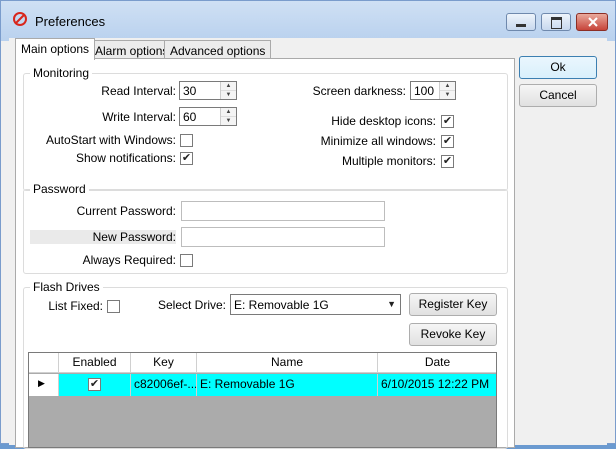  I want to click on current-password-field, so click(283, 211).